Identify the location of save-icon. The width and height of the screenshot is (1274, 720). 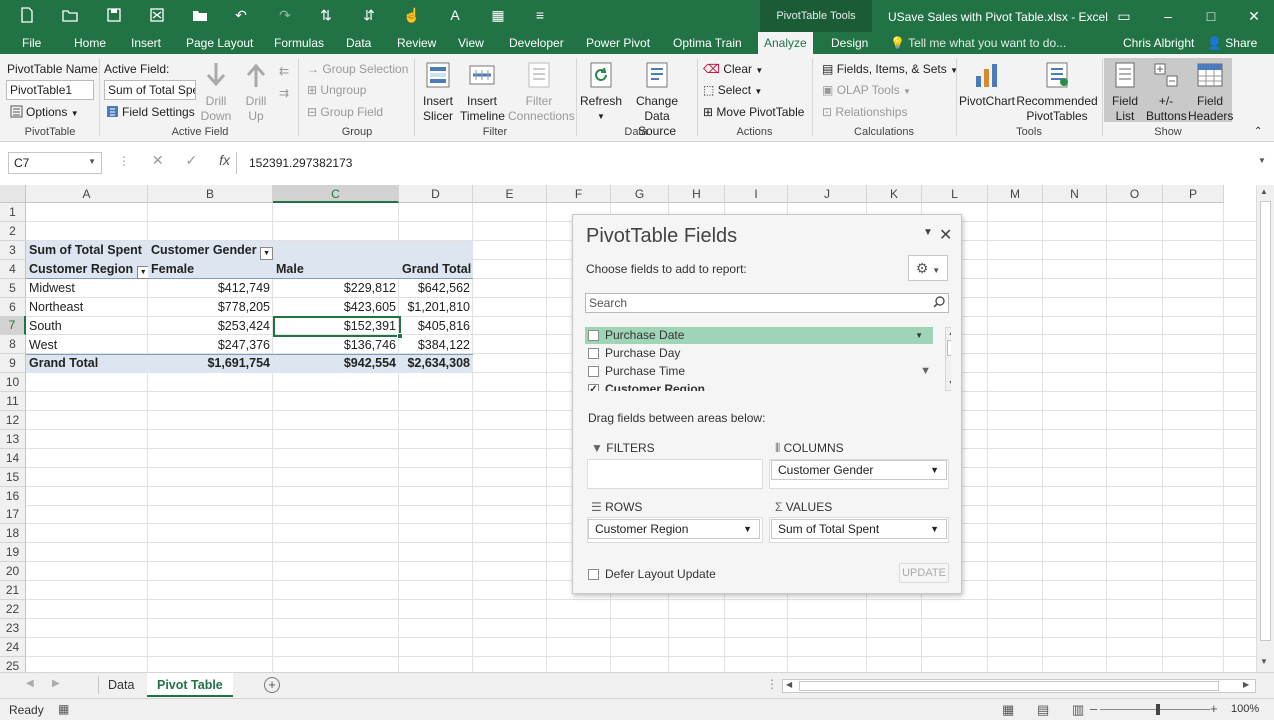
(114, 15).